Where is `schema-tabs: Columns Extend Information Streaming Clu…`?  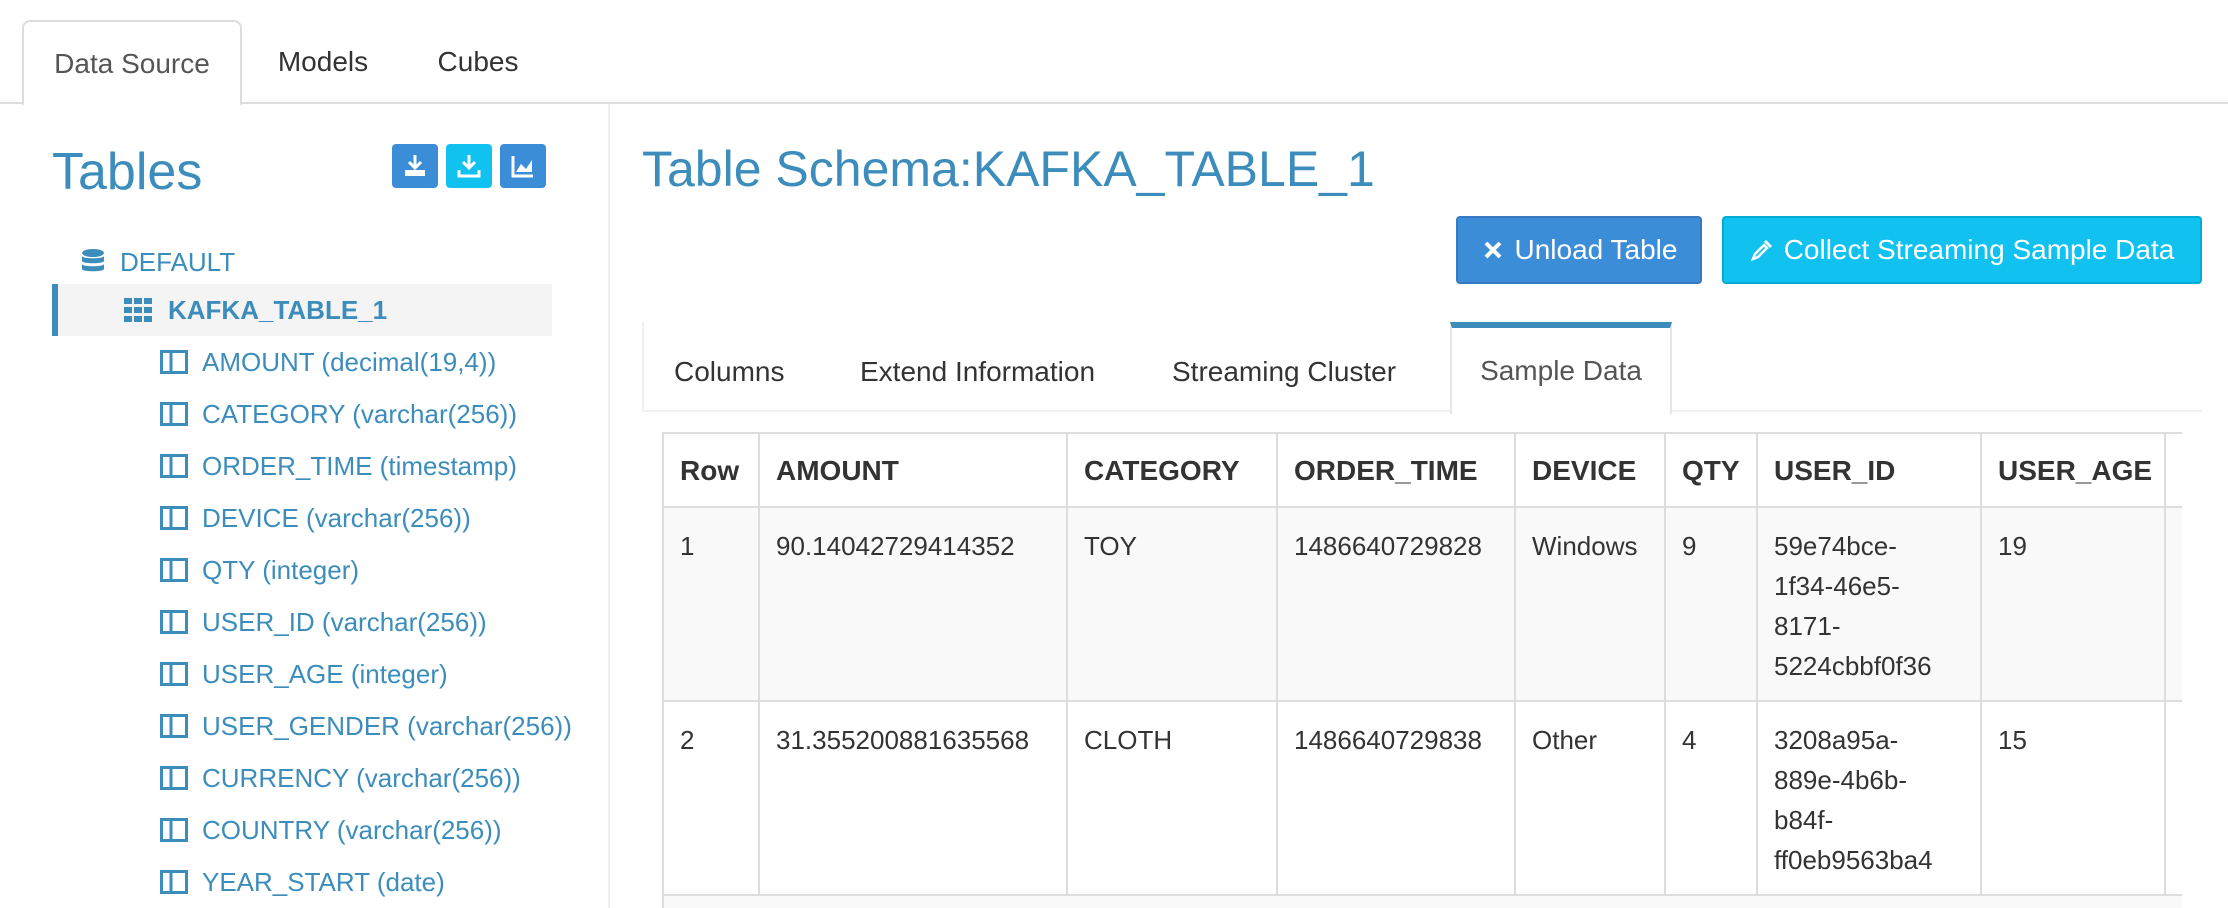 schema-tabs: Columns Extend Information Streaming Clu… is located at coordinates (1422, 368).